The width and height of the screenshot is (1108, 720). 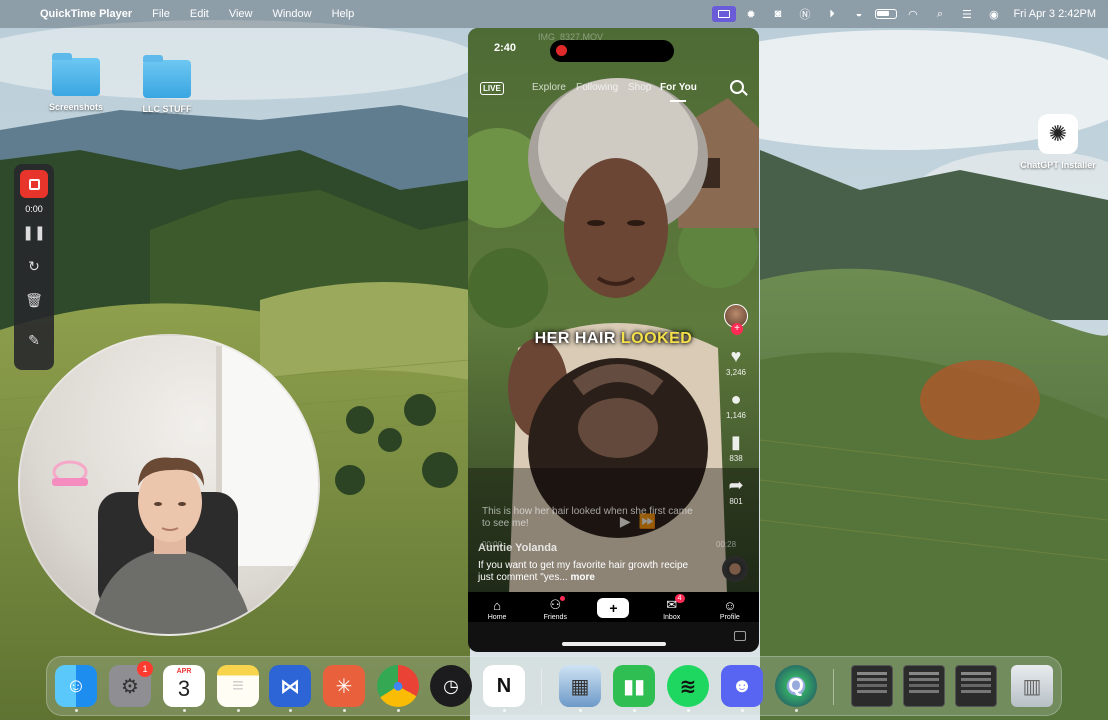 I want to click on notion-icon: N, so click(x=504, y=686).